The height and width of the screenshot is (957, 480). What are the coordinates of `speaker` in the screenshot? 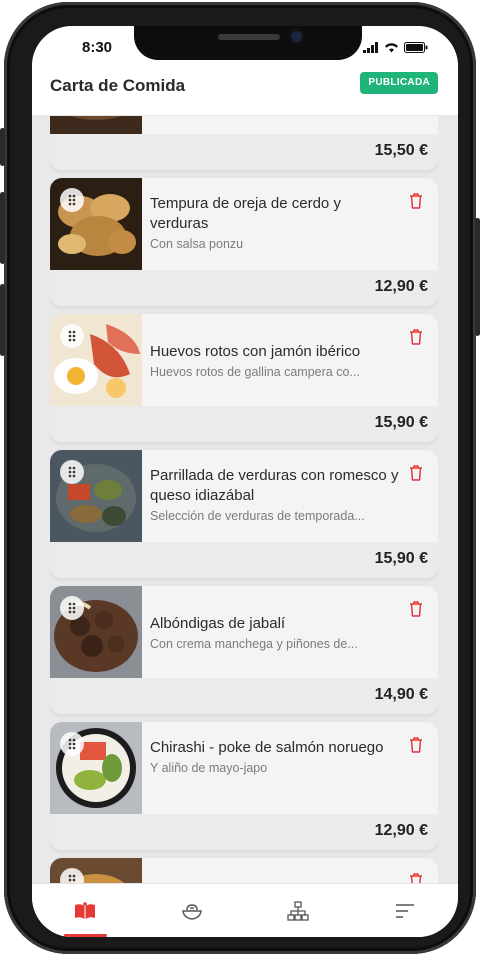 It's located at (249, 37).